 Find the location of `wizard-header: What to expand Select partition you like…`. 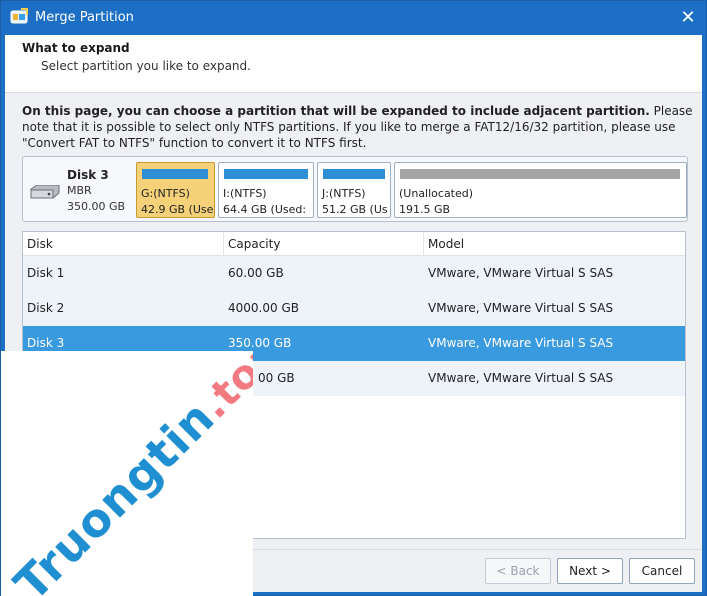

wizard-header: What to expand Select partition you like… is located at coordinates (353, 64).